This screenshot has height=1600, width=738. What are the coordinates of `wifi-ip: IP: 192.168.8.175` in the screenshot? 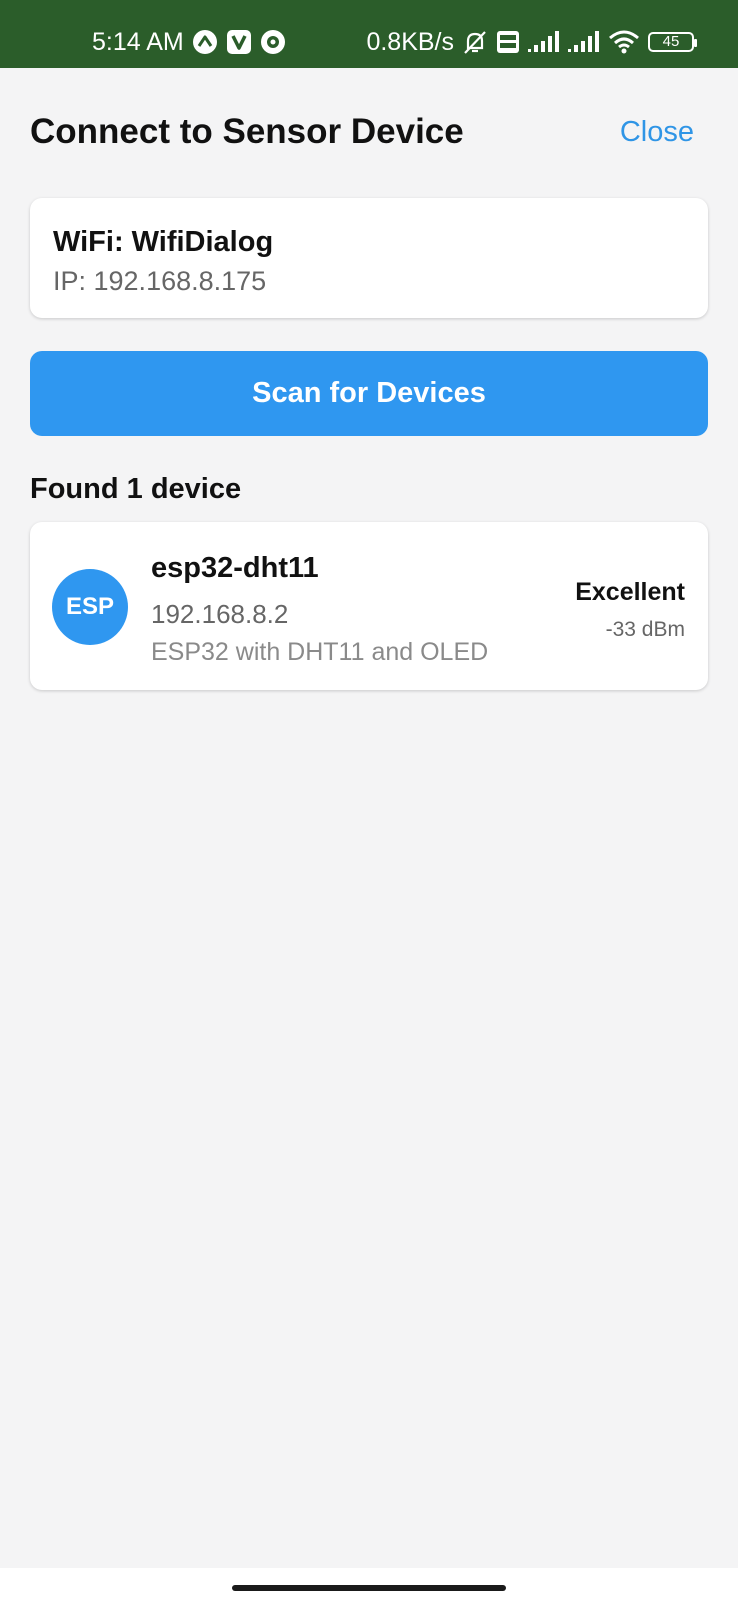 It's located at (160, 281).